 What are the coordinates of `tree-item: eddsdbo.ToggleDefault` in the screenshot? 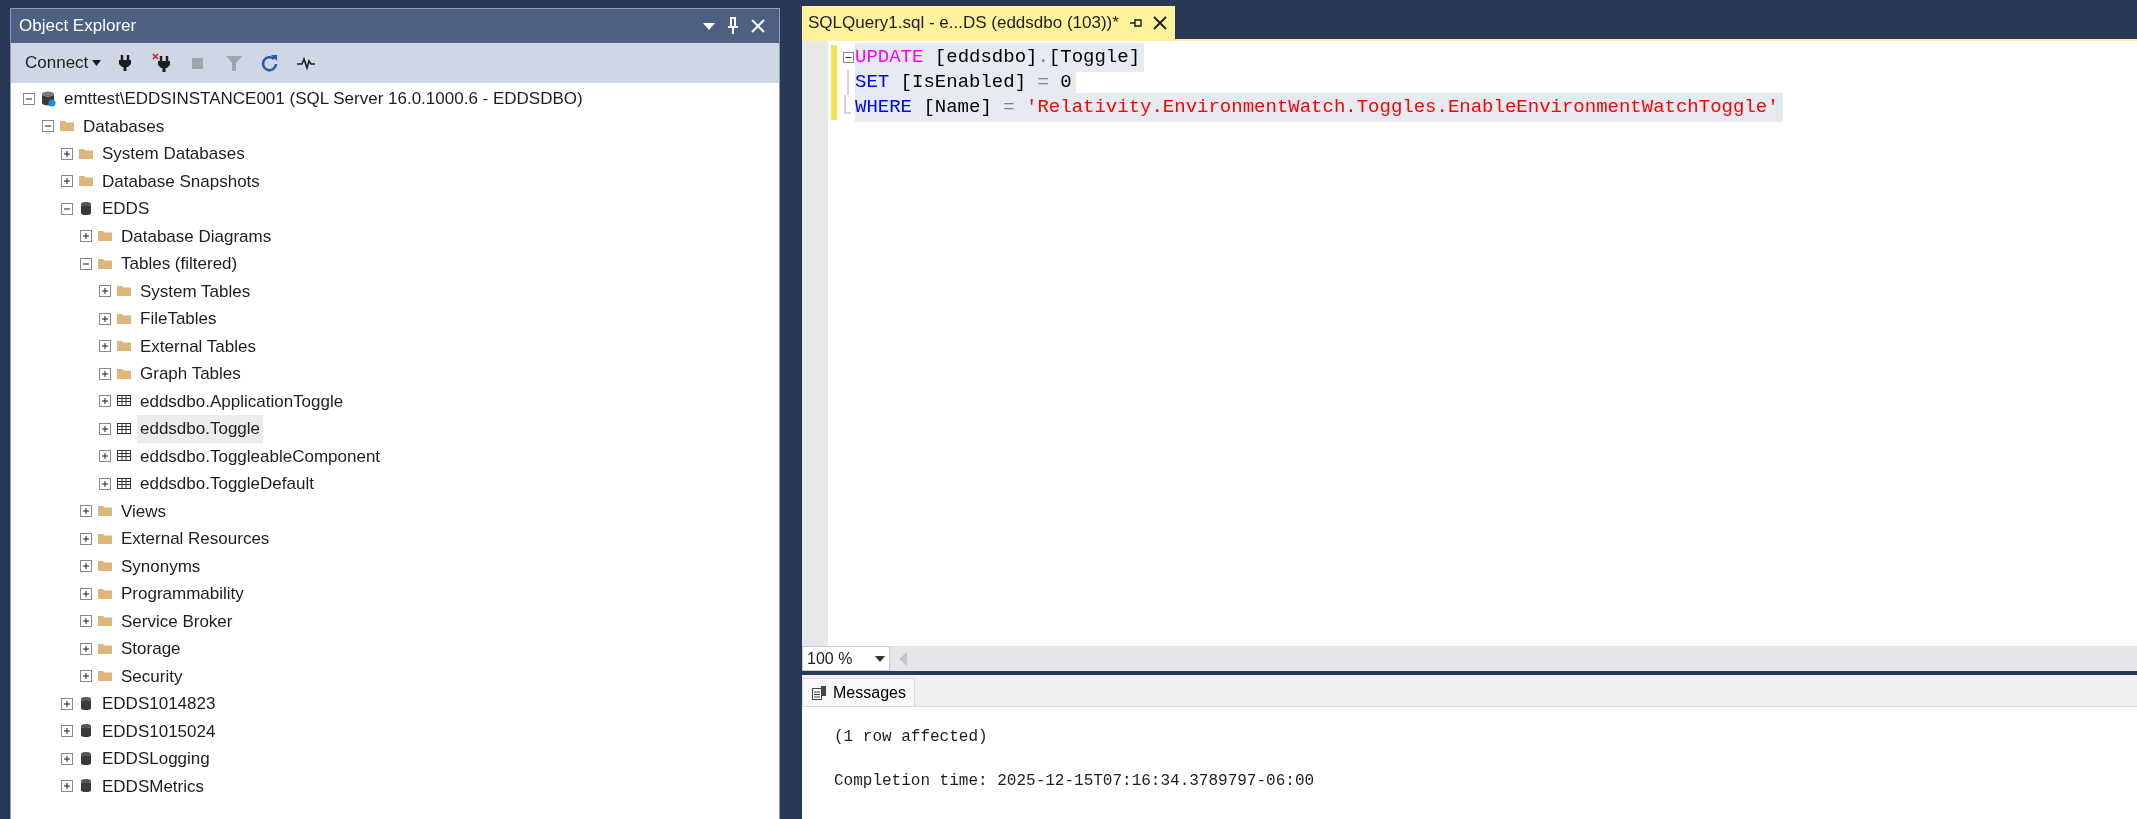 It's located at (227, 484).